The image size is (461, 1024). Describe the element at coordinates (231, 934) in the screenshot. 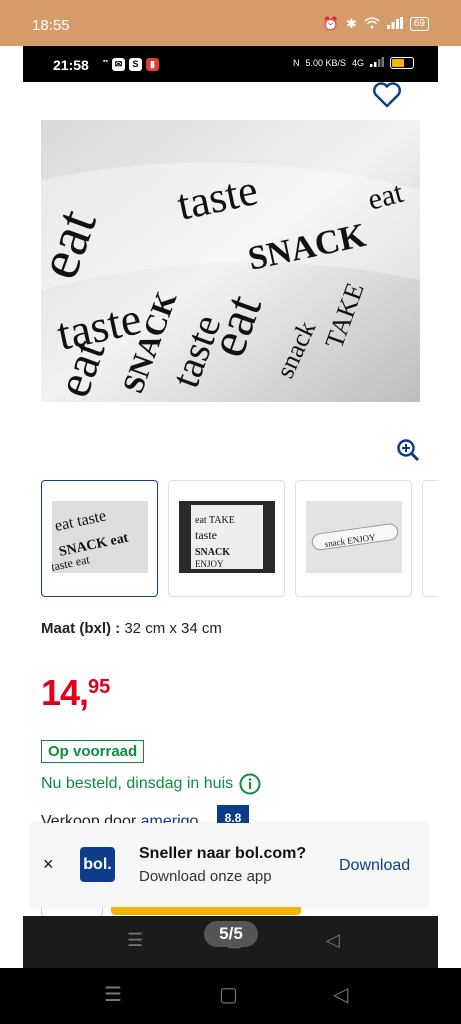

I see `image-counter: 5/5` at that location.